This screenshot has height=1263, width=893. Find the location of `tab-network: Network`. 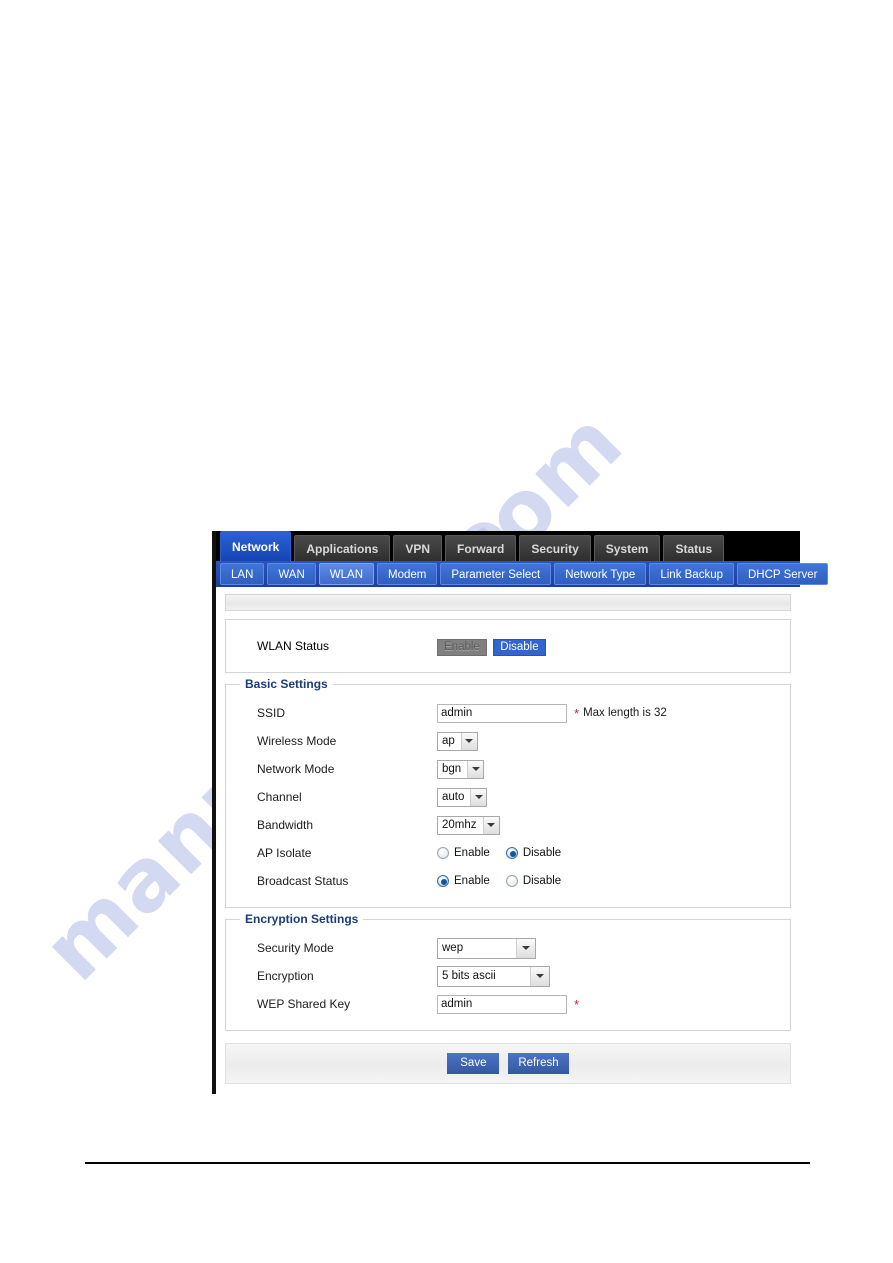

tab-network: Network is located at coordinates (256, 546).